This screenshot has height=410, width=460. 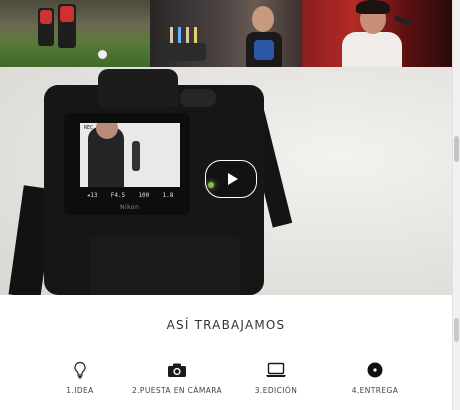 I want to click on video-play-button, so click(x=231, y=179).